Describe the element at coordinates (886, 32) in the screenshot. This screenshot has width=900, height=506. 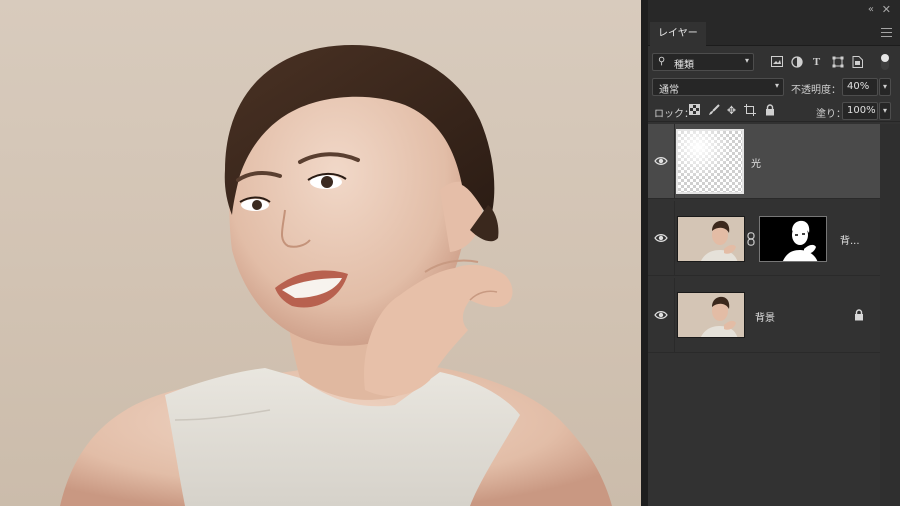
I see `hamburger-menu-icon` at that location.